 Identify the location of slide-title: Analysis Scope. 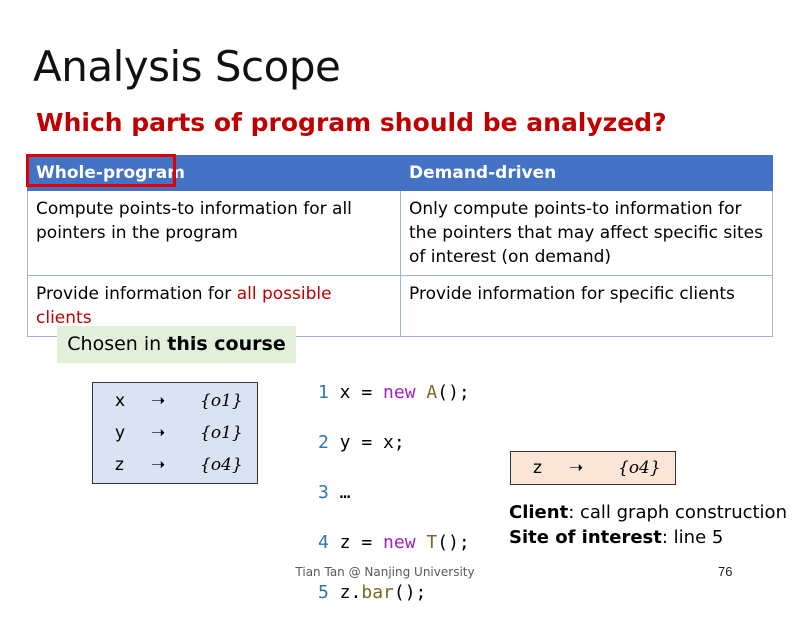
(187, 66).